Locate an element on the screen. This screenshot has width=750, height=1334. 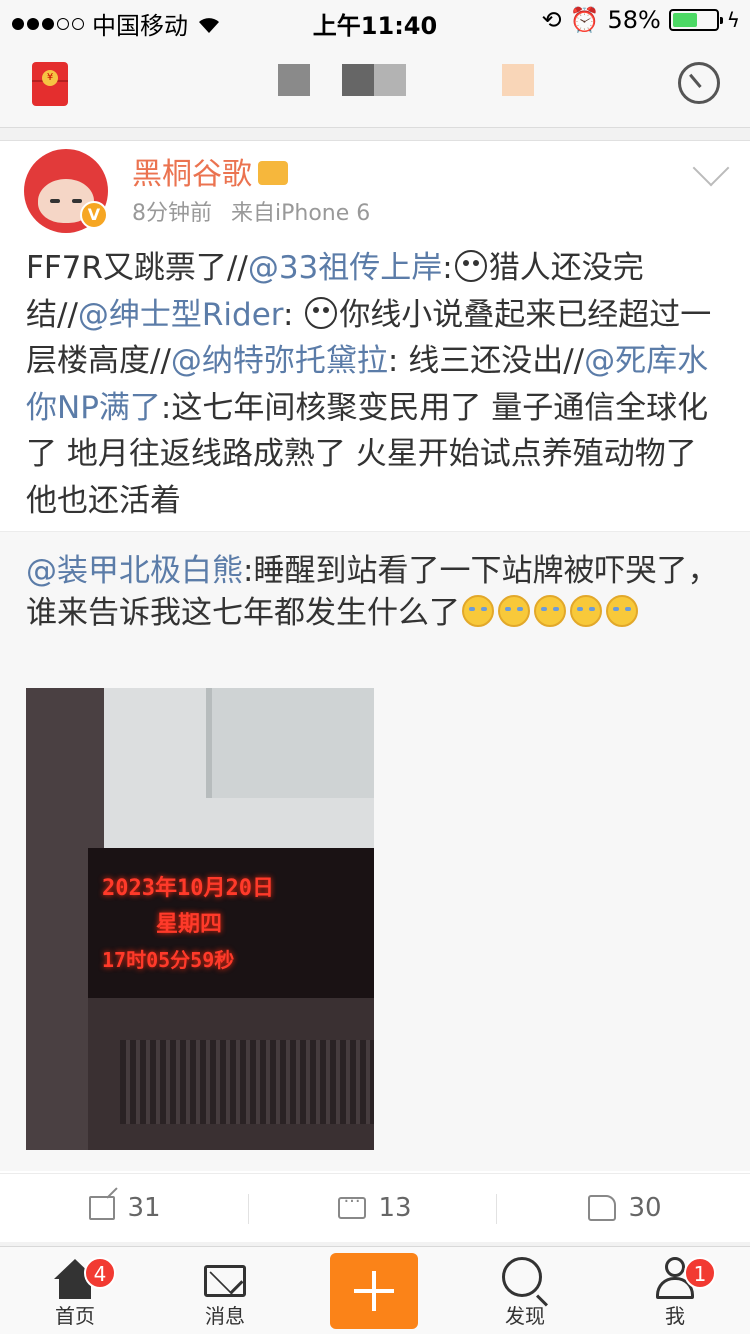
mention-link: @纳特弥托黛拉 is located at coordinates (279, 361).